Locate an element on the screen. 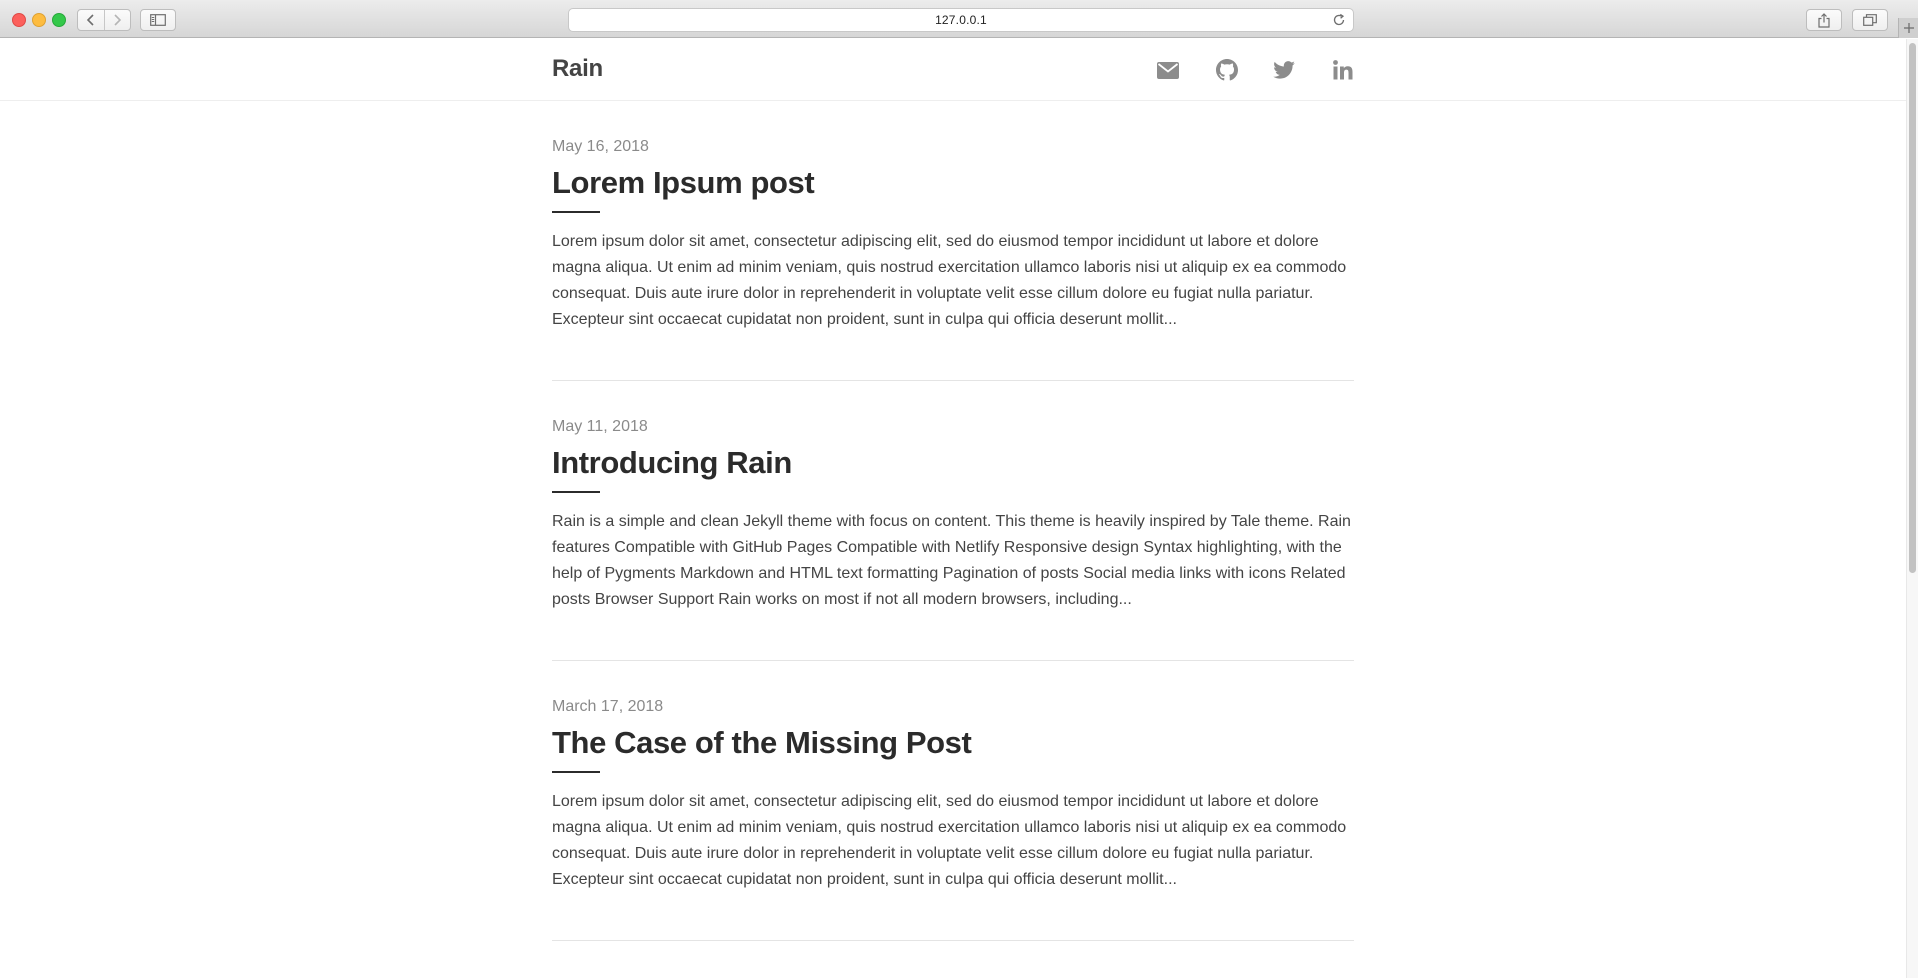 Image resolution: width=1918 pixels, height=978 pixels. show-tabs-button is located at coordinates (1870, 20).